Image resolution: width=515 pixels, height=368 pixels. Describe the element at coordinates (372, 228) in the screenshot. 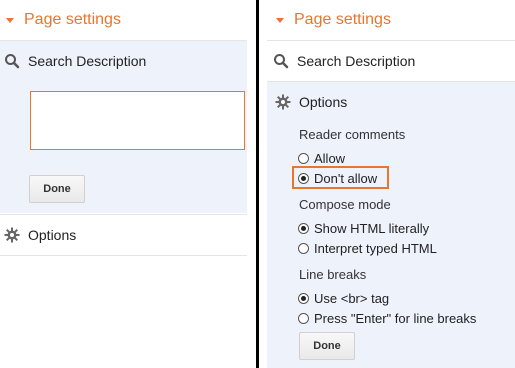

I see `radio-show-html-label: Show HTML literally` at that location.